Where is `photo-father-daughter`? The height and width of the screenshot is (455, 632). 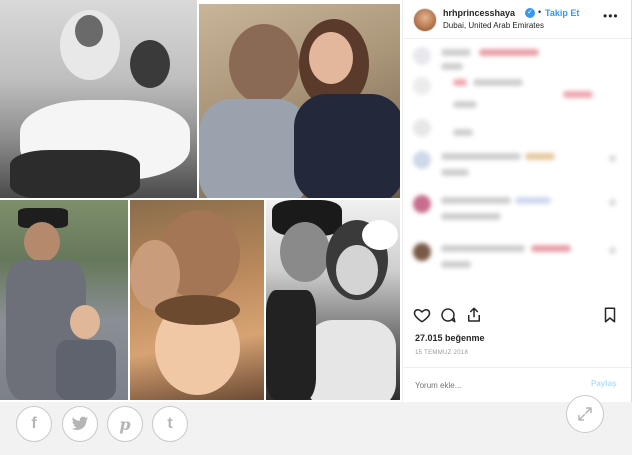 photo-father-daughter is located at coordinates (299, 101).